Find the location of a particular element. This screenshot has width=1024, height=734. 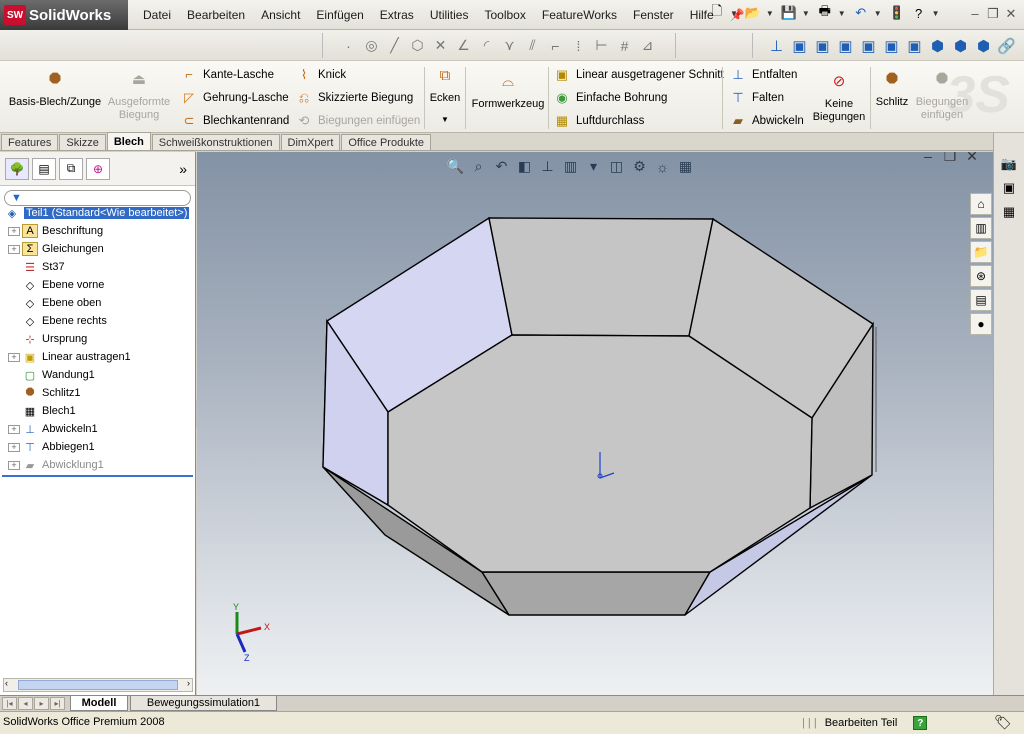

luftdurchlass-button: ▦ Luftdurchlass is located at coordinates (638, 120).